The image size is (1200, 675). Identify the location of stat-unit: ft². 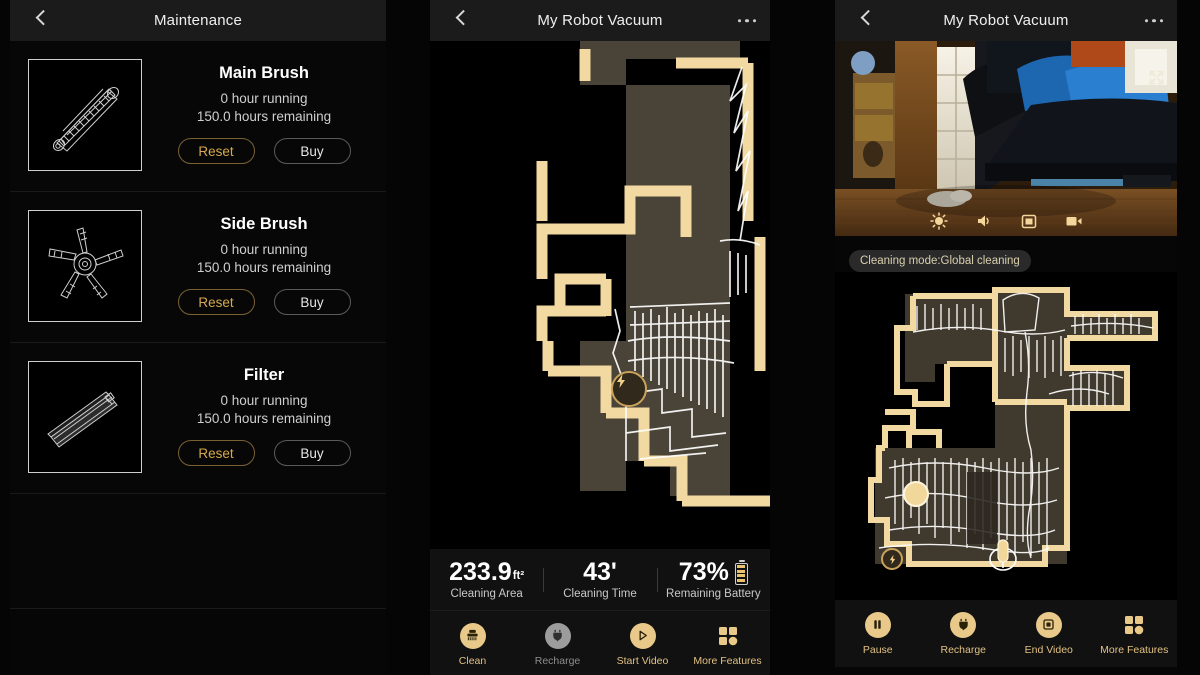
(518, 576).